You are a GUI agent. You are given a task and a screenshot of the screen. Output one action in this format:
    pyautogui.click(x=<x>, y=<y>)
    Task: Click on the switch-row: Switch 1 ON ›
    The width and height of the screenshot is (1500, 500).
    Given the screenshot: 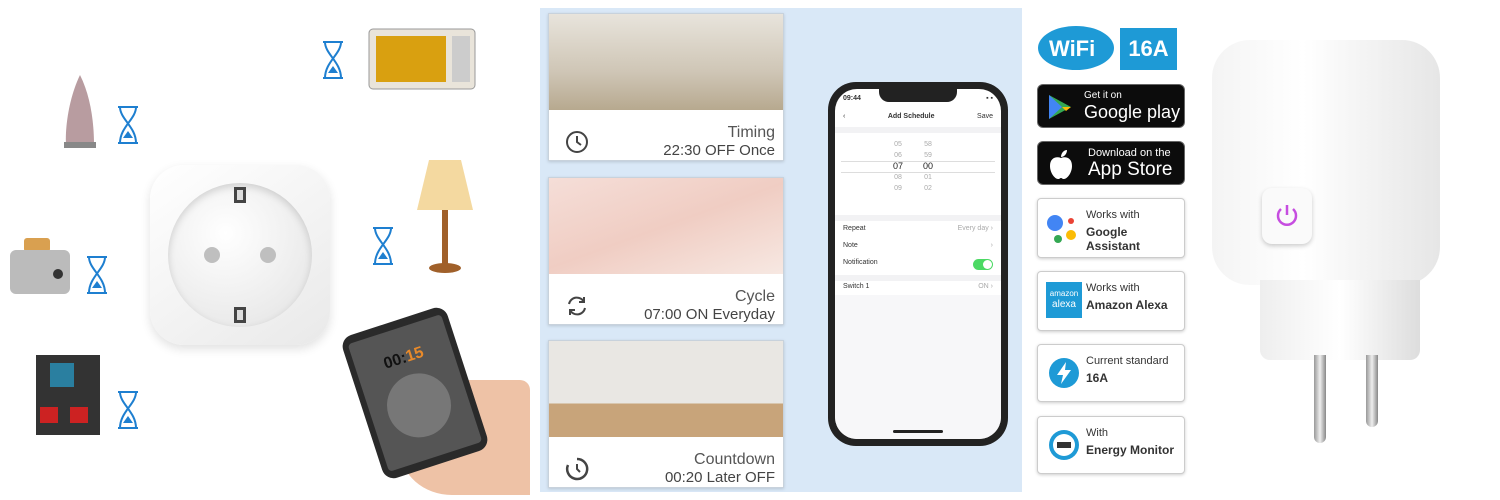 What is the action you would take?
    pyautogui.click(x=918, y=286)
    